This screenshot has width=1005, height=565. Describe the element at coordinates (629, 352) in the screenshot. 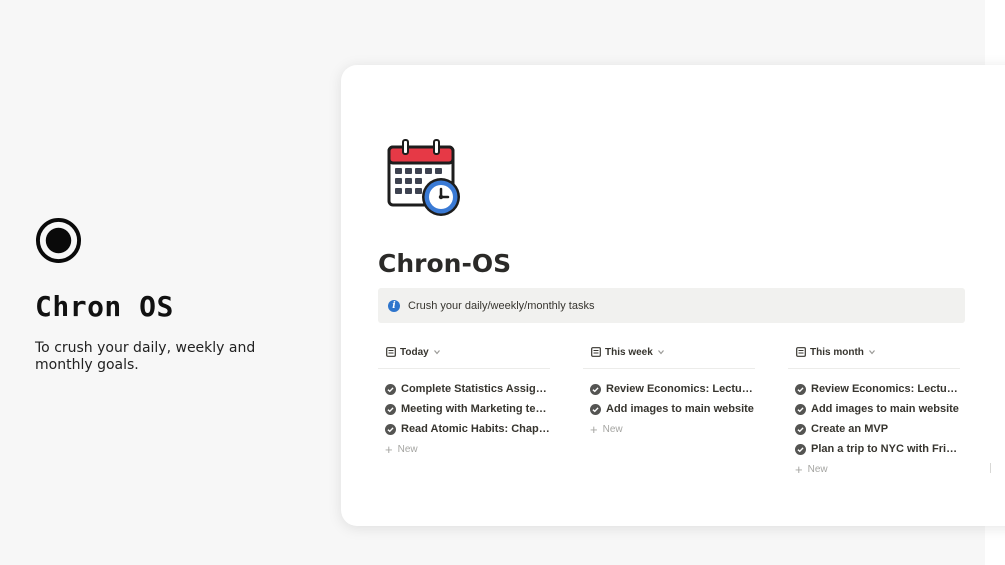

I see `column-header-label: This week` at that location.